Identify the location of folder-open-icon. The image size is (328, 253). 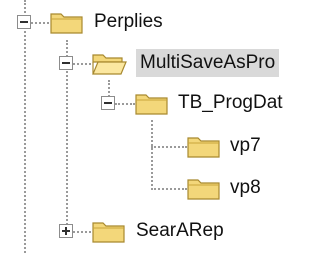
(109, 63).